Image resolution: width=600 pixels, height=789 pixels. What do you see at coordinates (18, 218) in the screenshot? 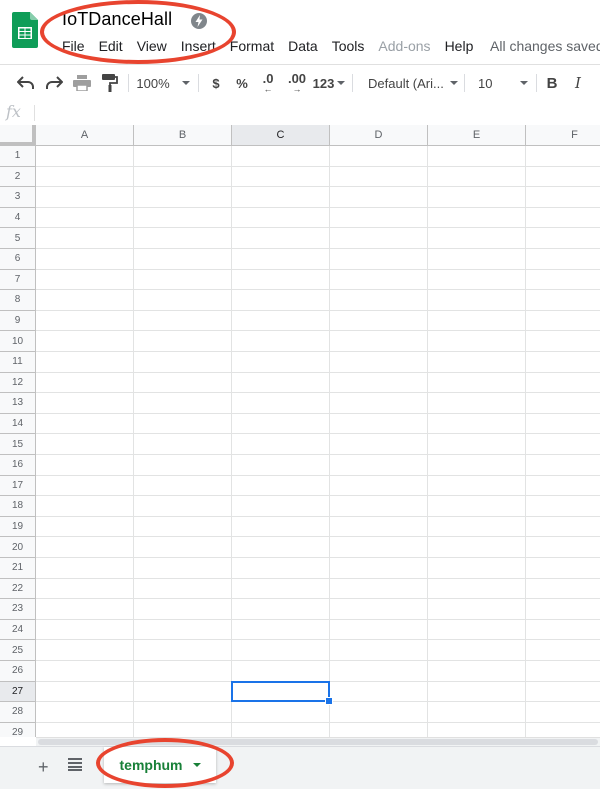
I see `row-header-4: 4` at bounding box center [18, 218].